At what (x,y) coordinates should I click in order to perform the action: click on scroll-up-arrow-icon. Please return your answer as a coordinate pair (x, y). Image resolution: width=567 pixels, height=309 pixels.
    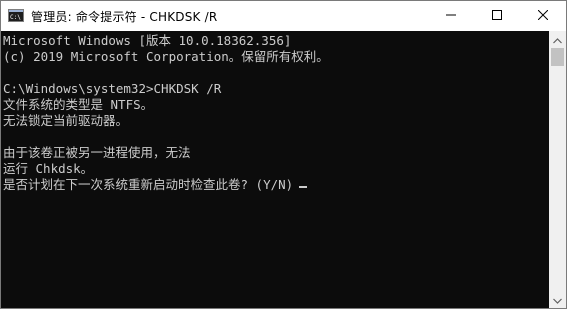
    Looking at the image, I should click on (557, 40).